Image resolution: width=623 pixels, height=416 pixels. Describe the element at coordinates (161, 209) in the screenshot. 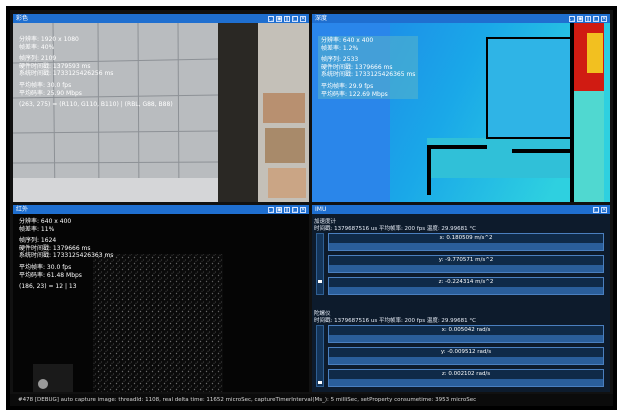

I see `ir-panel-titlebar: 红外 ⛶ ▣ ‖ □ ✕` at that location.